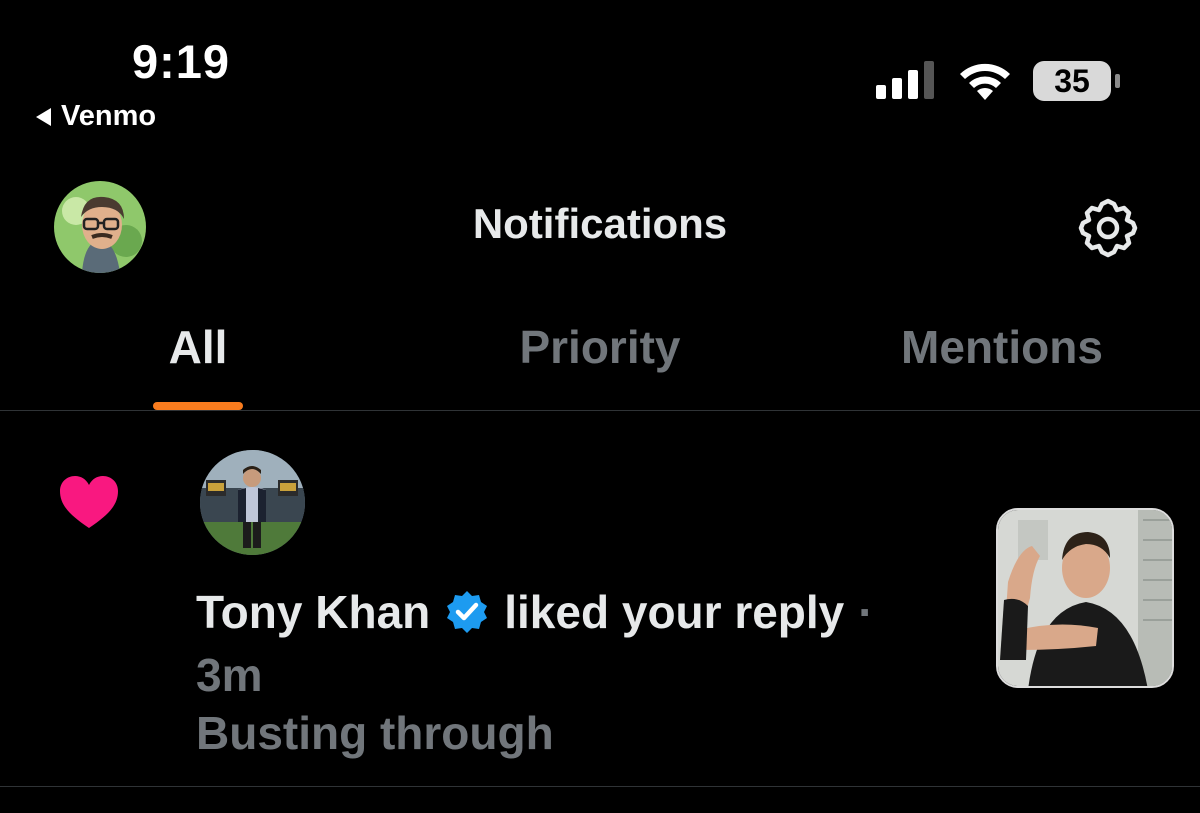  What do you see at coordinates (600, 410) in the screenshot?
I see `tabs-divider` at bounding box center [600, 410].